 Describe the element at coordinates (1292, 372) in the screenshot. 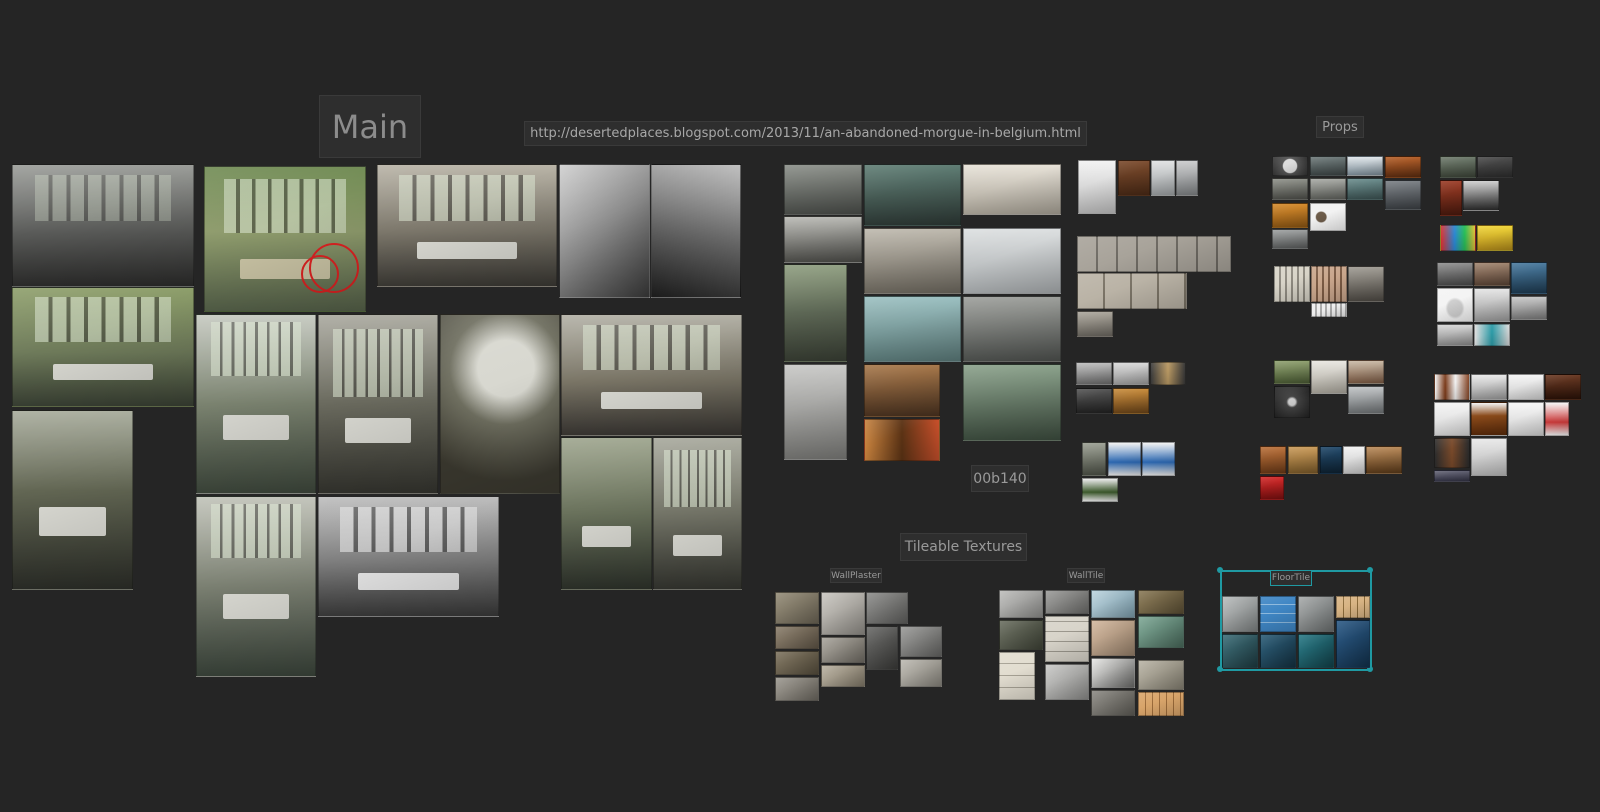

I see `prop-tree-photo` at that location.